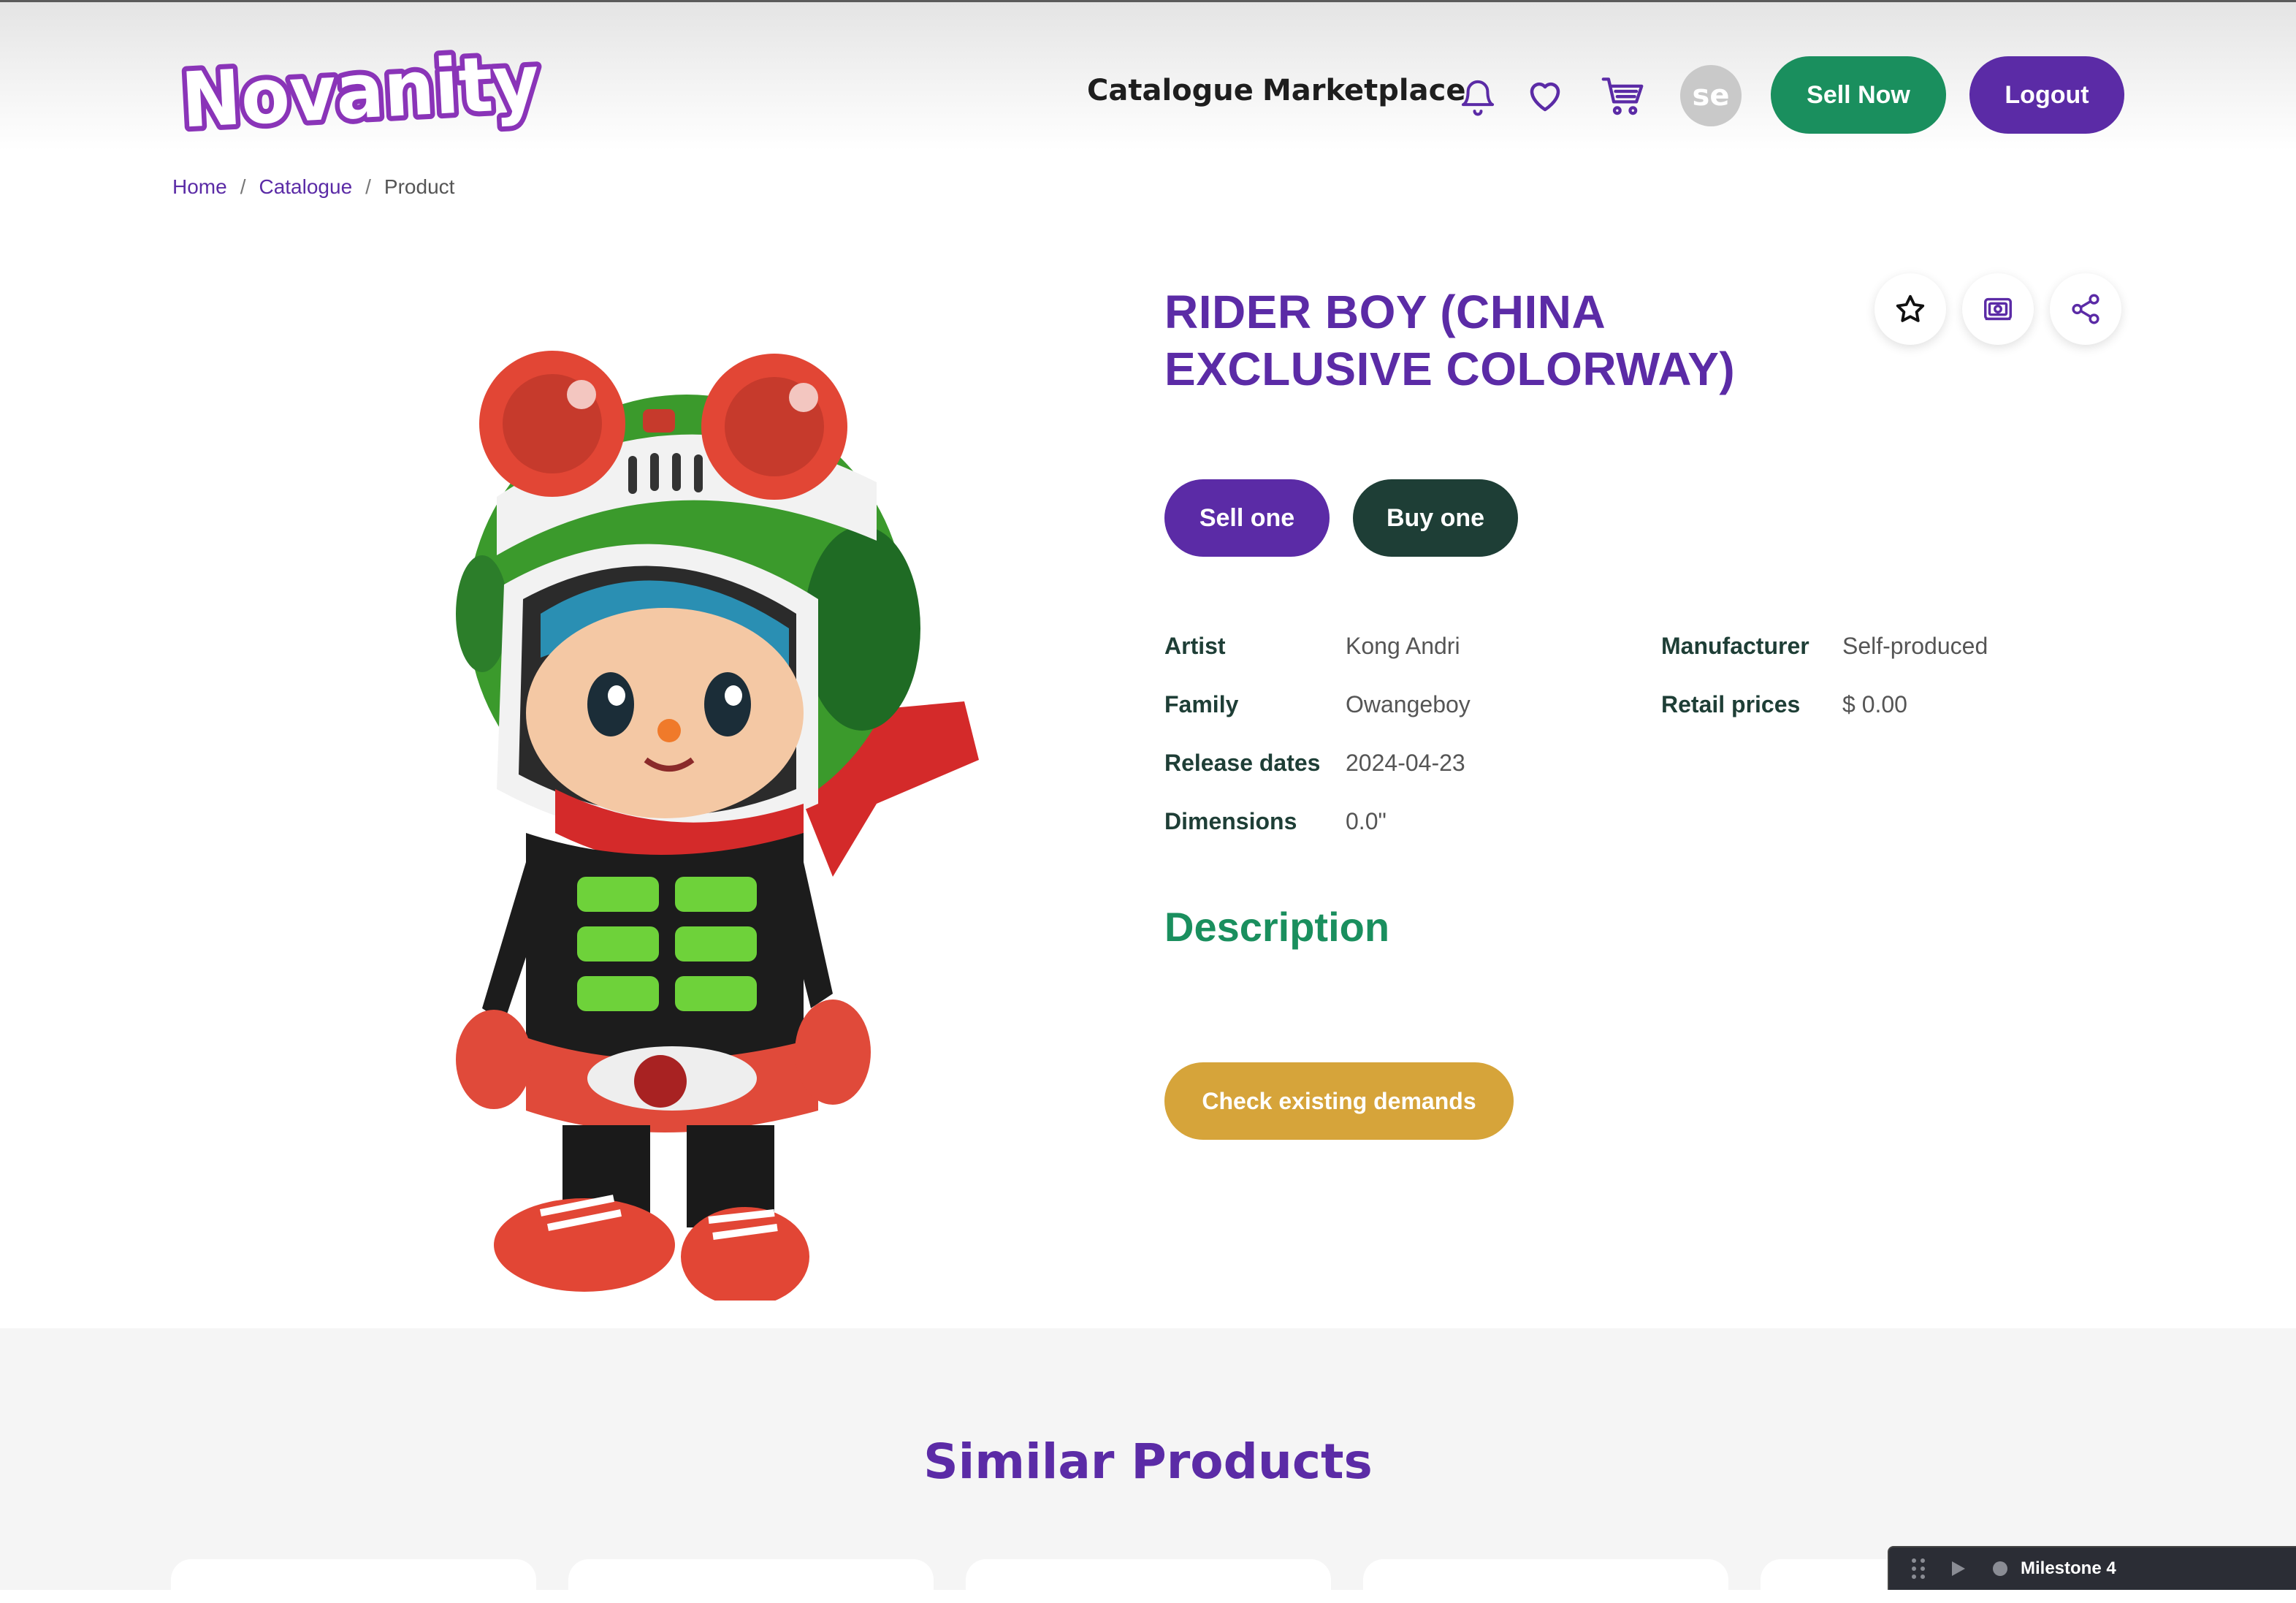  Describe the element at coordinates (1735, 646) in the screenshot. I see `manufacturer-label: Manufacturer` at that location.